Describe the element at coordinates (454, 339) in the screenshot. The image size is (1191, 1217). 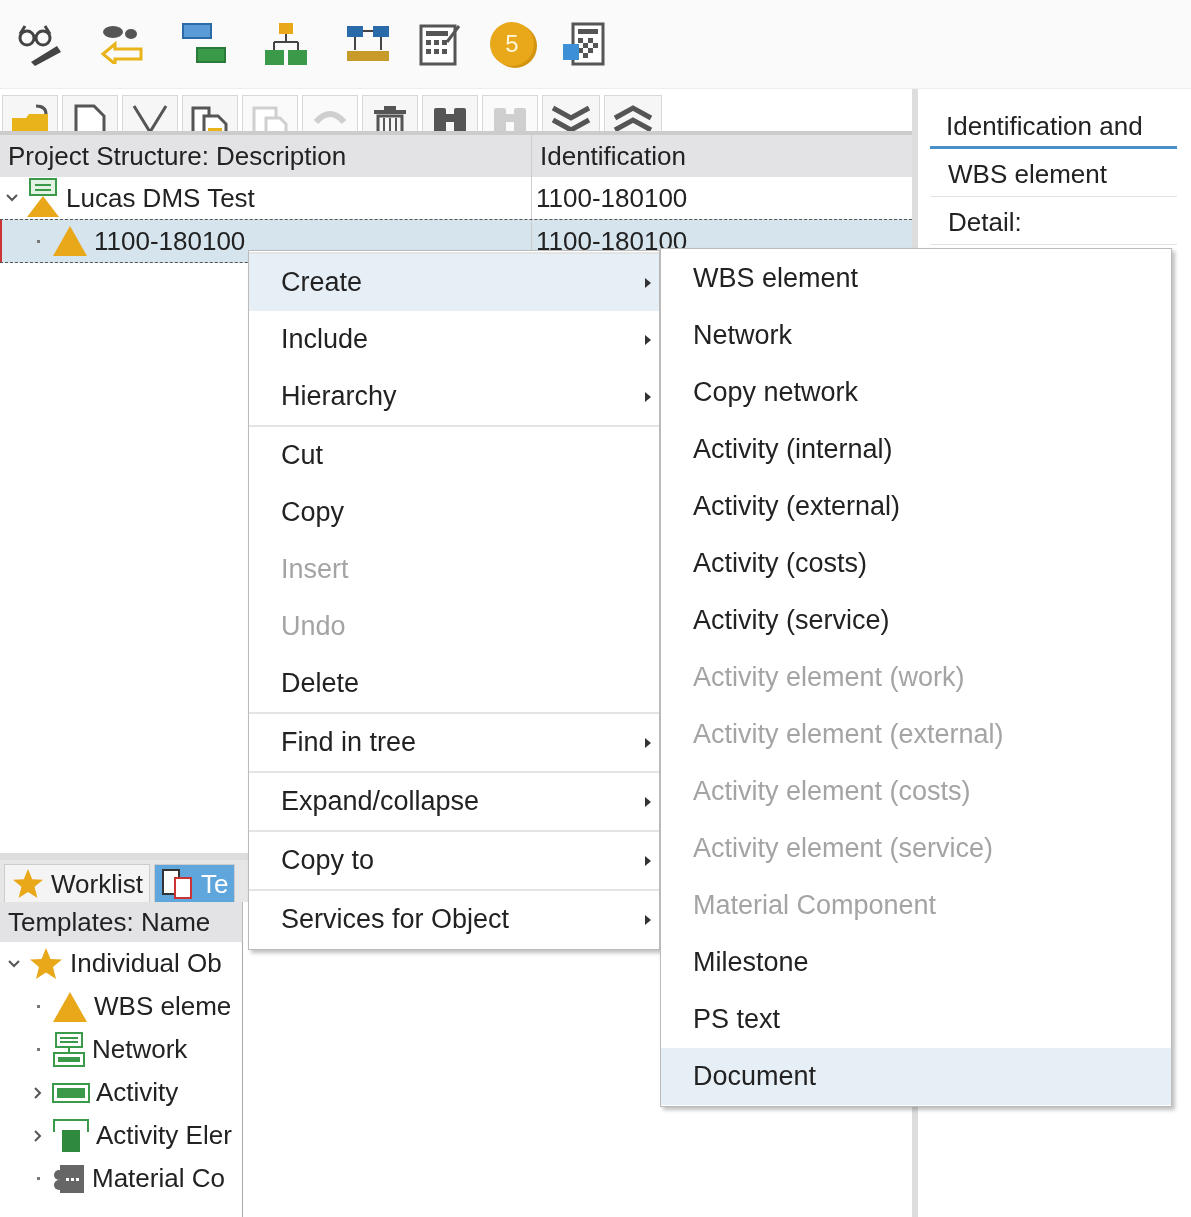
I see `menu-item: Include` at that location.